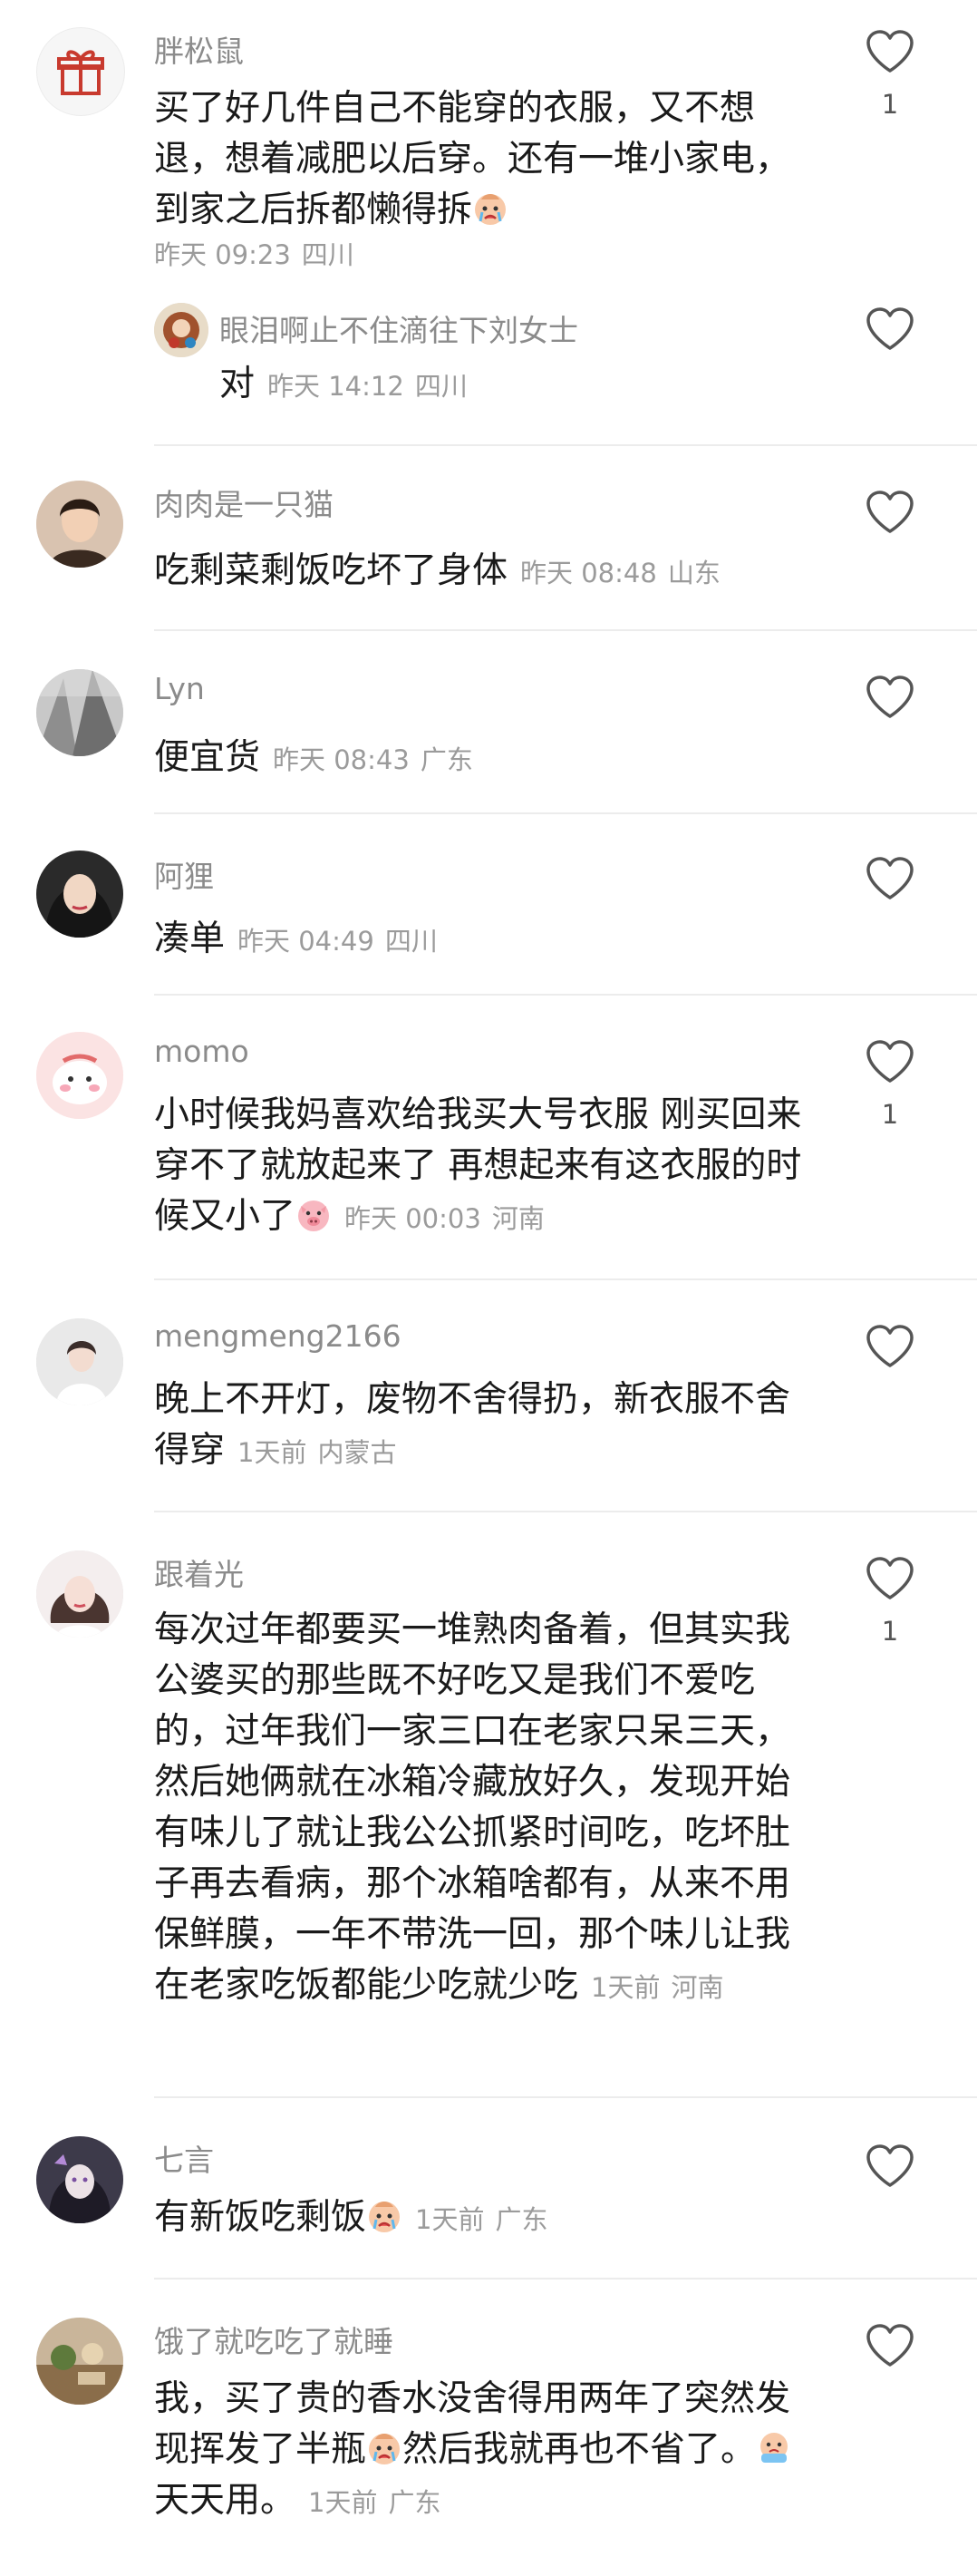 The width and height of the screenshot is (977, 2576). I want to click on comment-meta: 昨天 09:23 四川, so click(254, 253).